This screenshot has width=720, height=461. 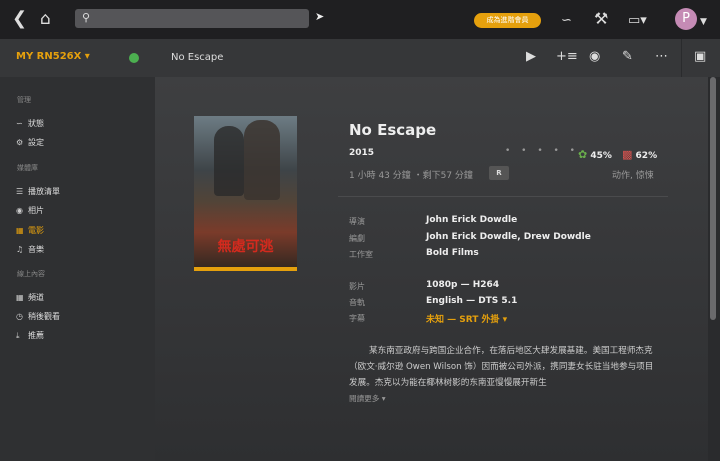 I want to click on list-icon: ☰, so click(x=20, y=191).